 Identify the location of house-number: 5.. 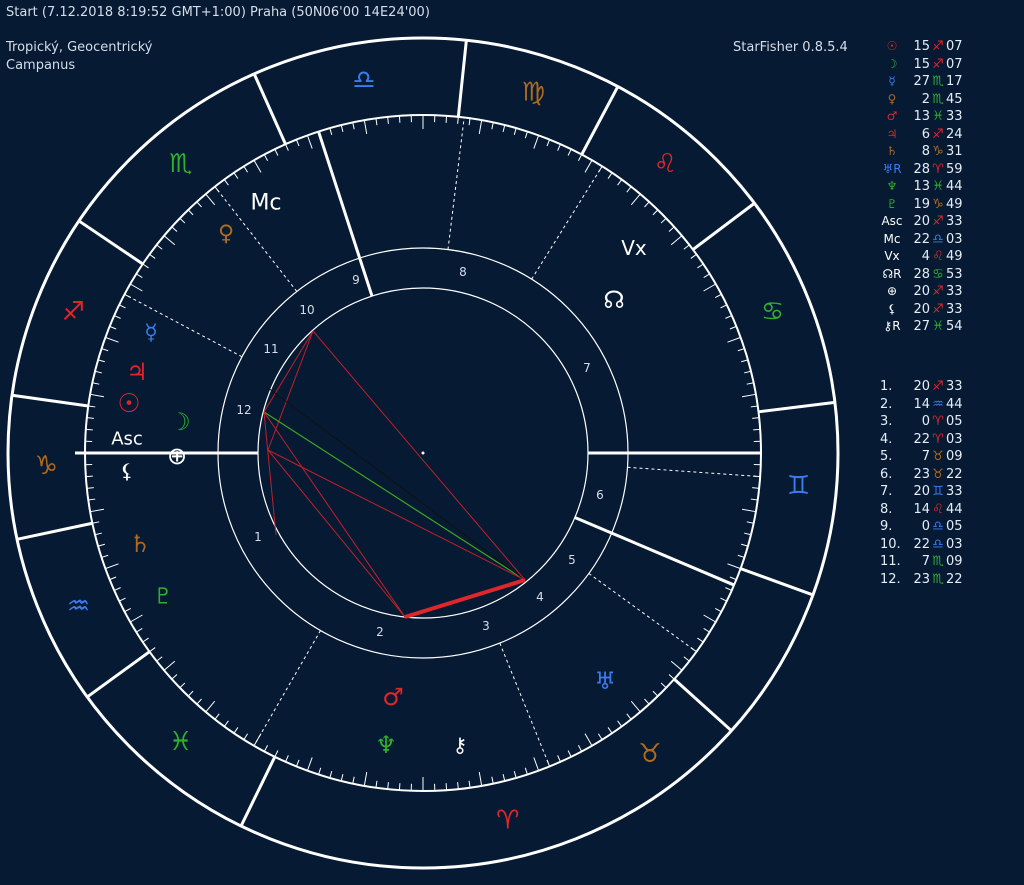
(886, 456).